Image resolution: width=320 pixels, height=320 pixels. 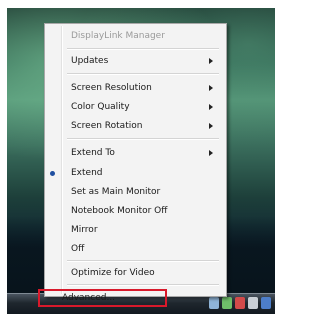 I want to click on system-tray, so click(x=240, y=303).